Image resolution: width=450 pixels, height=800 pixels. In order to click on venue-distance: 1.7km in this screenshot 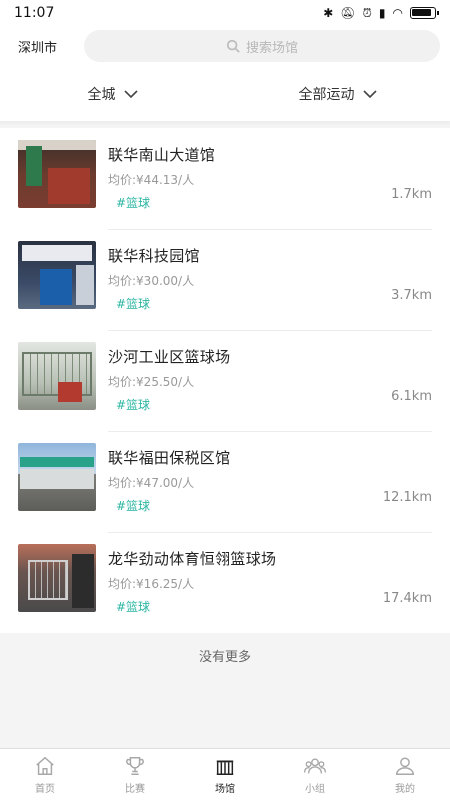, I will do `click(411, 194)`.